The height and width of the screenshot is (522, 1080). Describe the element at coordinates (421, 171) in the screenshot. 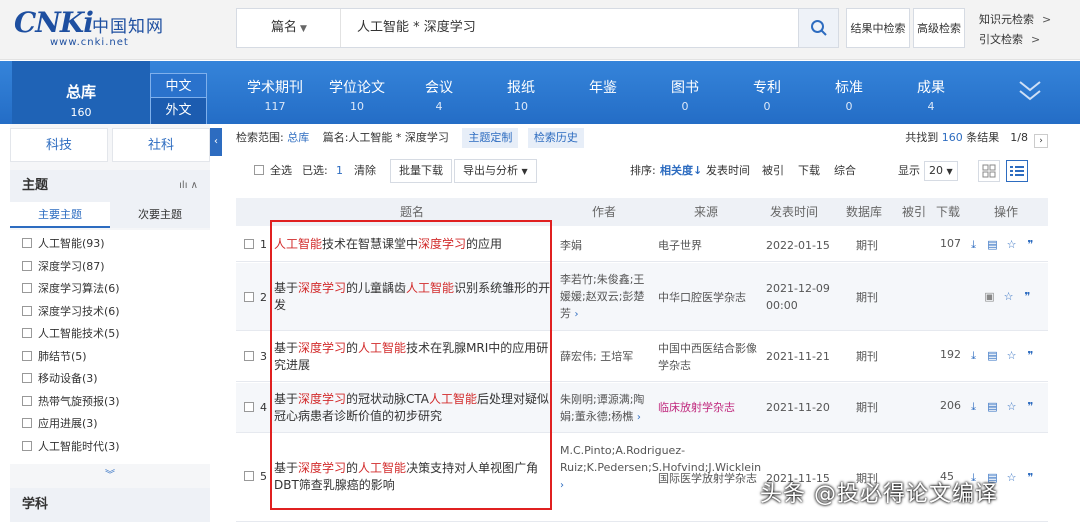

I see `batch-download-button: 批量下载` at that location.